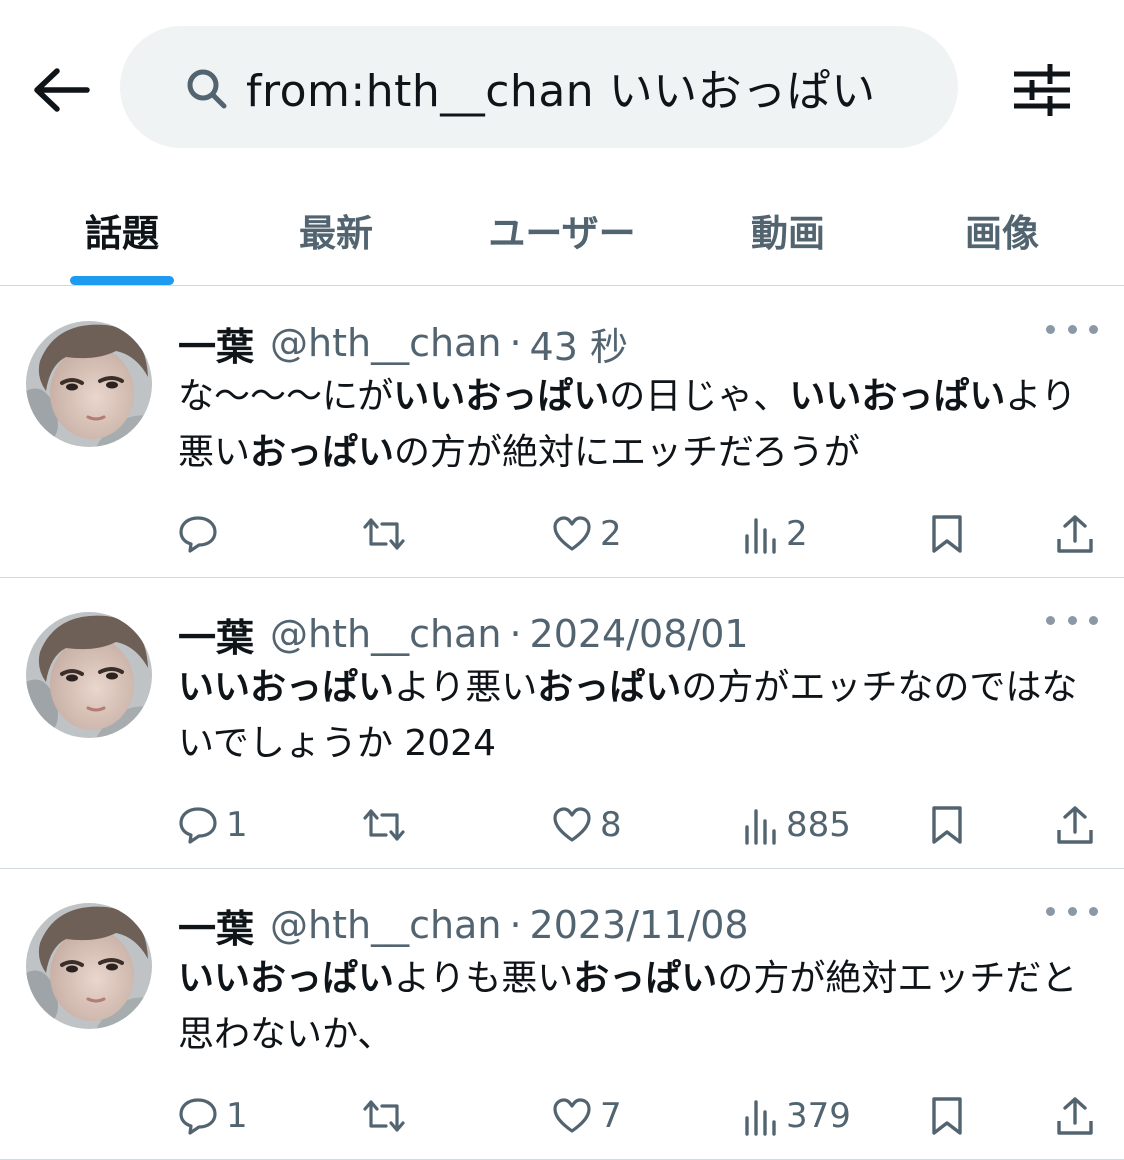 The image size is (1124, 1160). Describe the element at coordinates (699, 396) in the screenshot. I see `text-segment: の日じゃ、` at that location.